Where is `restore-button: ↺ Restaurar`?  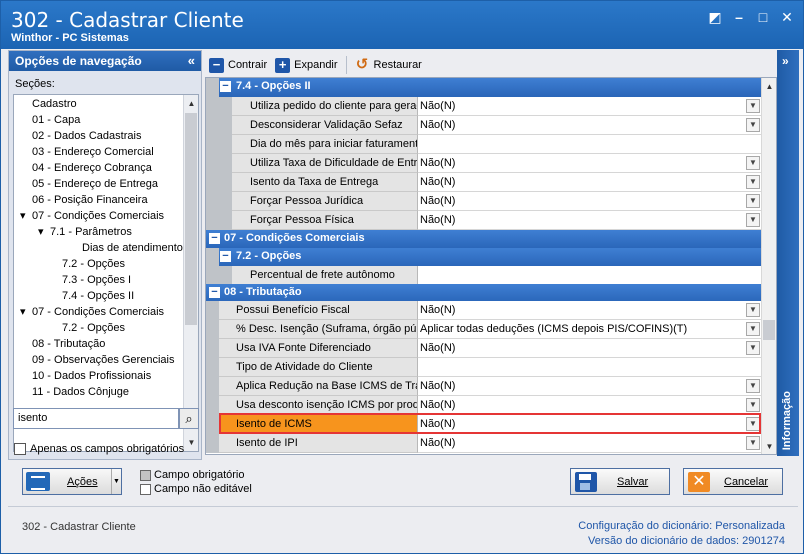 restore-button: ↺ Restaurar is located at coordinates (388, 65).